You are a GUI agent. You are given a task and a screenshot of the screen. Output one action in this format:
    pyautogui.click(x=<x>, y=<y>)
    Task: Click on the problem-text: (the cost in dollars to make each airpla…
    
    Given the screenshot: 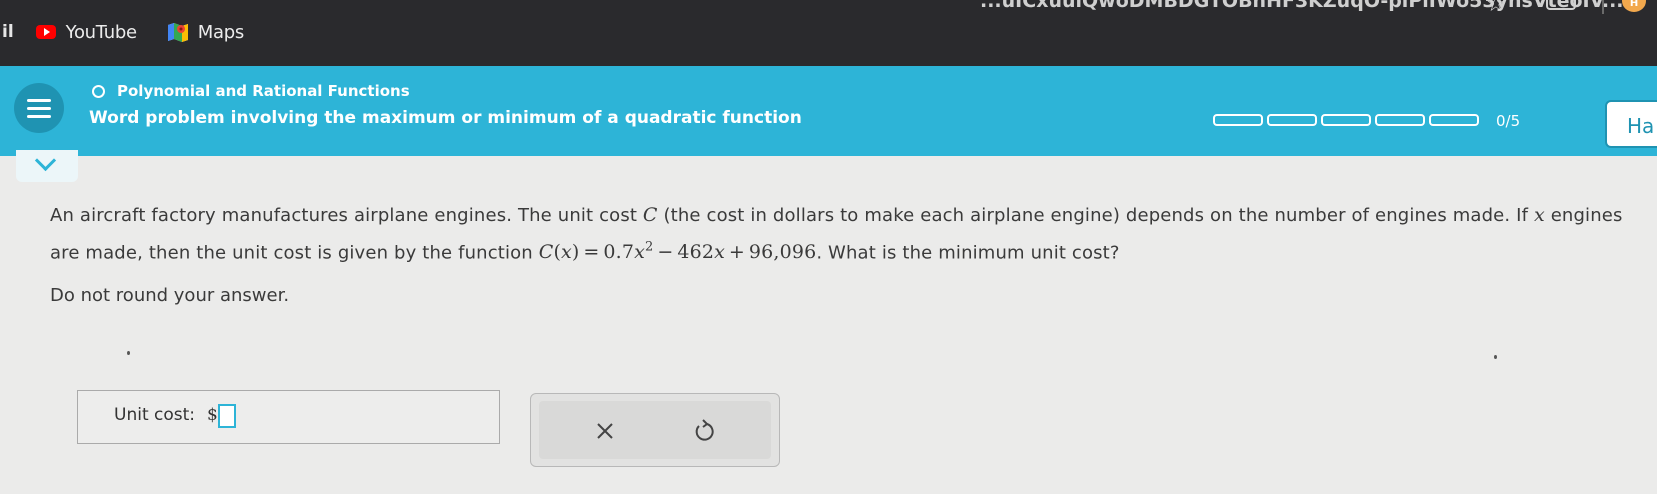 What is the action you would take?
    pyautogui.click(x=1095, y=215)
    